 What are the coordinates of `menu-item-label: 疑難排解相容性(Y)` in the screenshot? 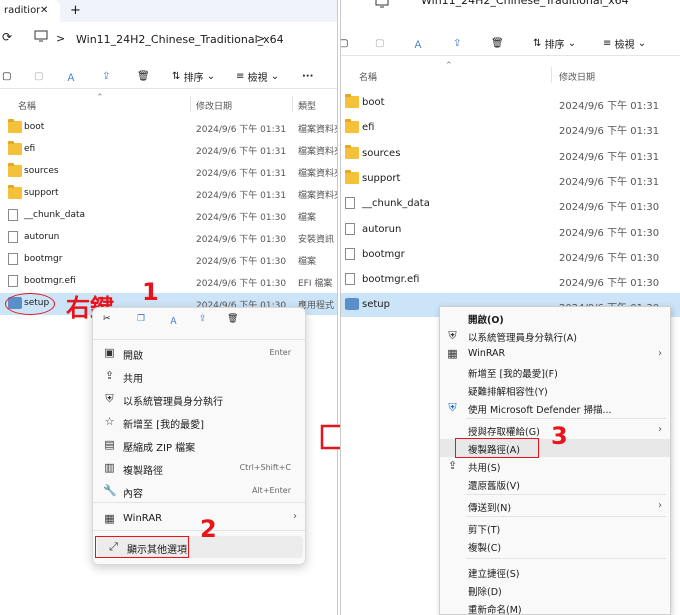 It's located at (508, 392).